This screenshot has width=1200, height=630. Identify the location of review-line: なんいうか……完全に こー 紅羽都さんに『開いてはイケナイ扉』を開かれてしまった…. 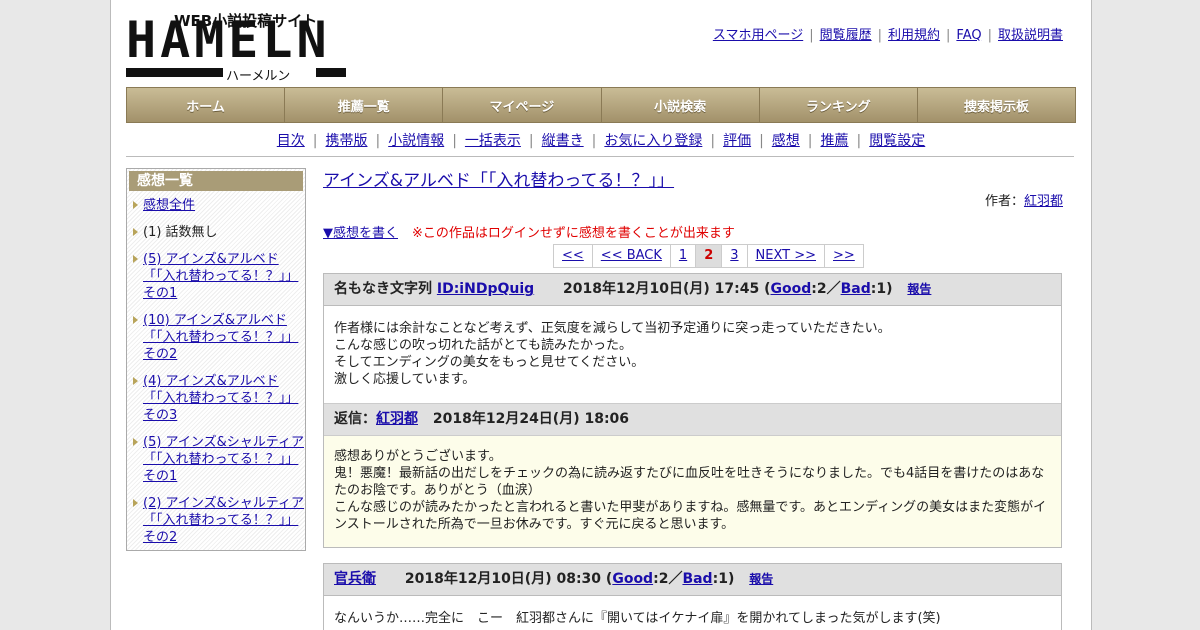
(637, 618).